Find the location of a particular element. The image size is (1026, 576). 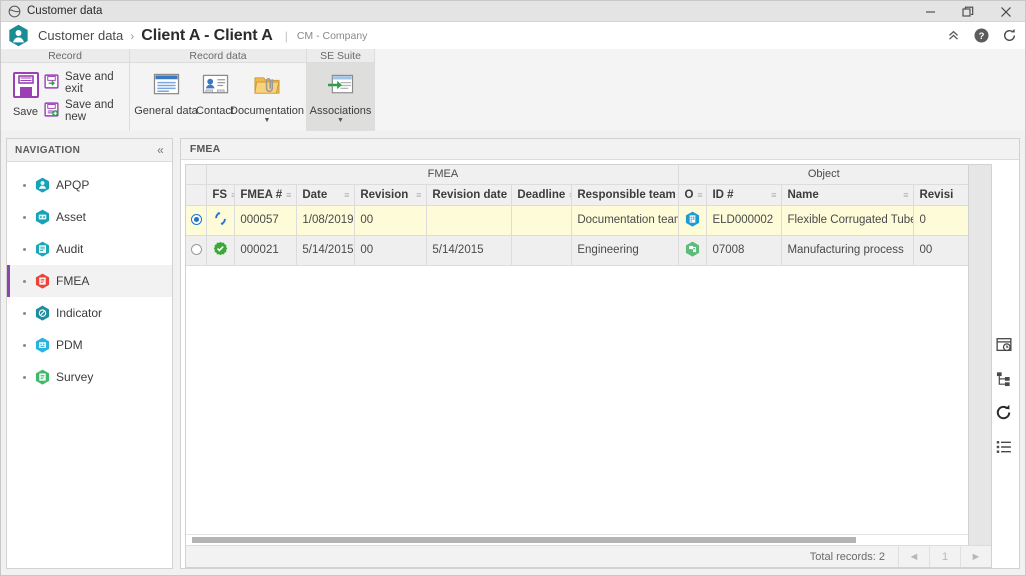

column-header-fs: FS≡ is located at coordinates (221, 195).